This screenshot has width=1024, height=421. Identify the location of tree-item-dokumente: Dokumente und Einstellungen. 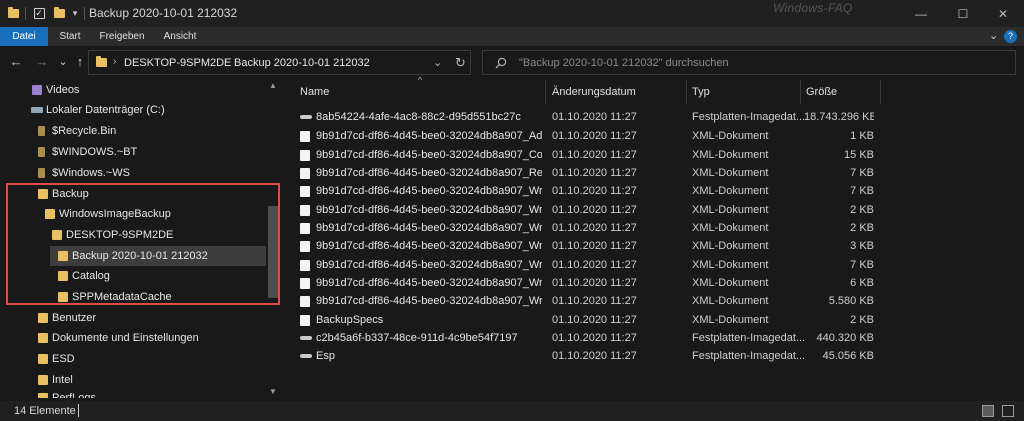
(150, 338).